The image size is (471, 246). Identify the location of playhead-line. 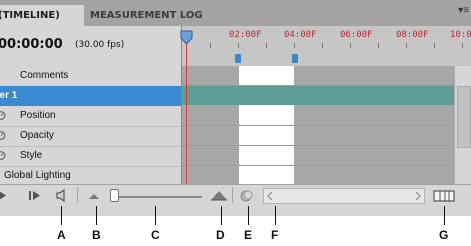
(186, 112).